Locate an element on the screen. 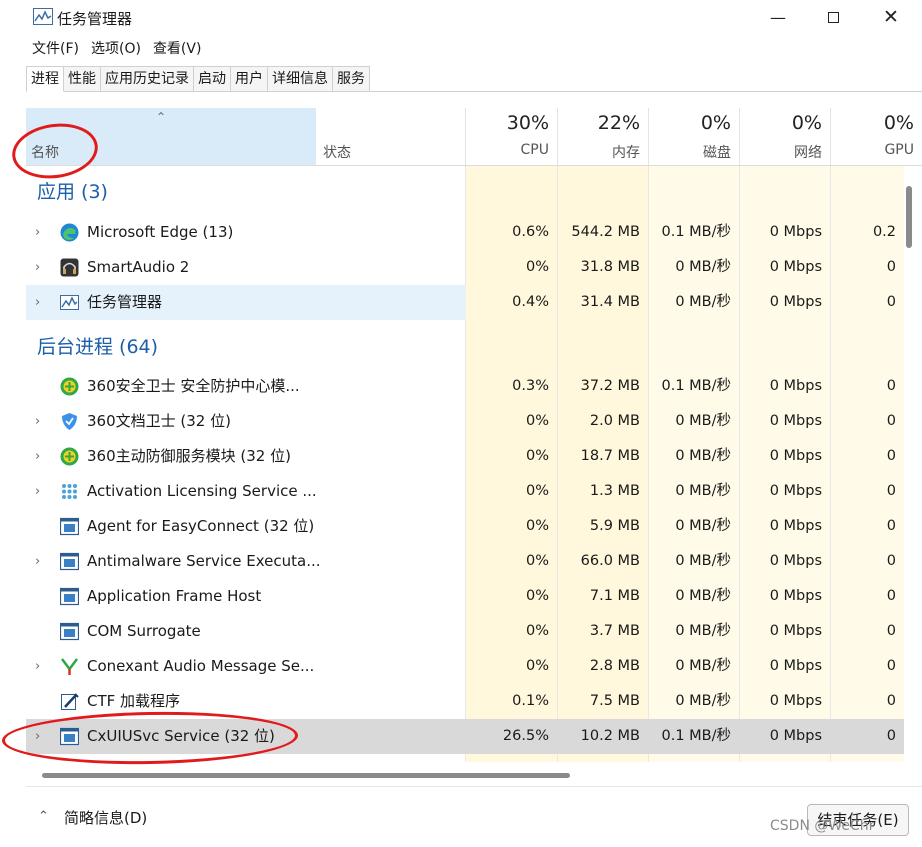  menu-options: 选项(O) is located at coordinates (116, 49).